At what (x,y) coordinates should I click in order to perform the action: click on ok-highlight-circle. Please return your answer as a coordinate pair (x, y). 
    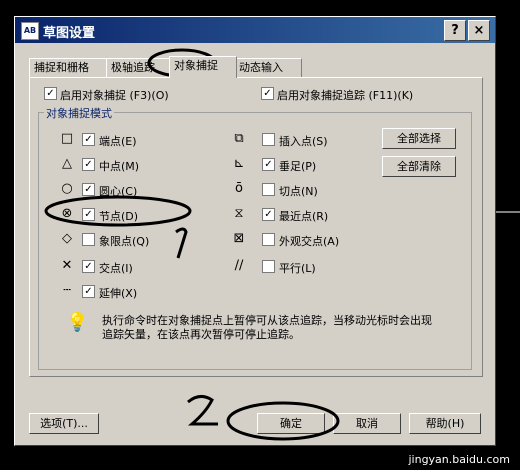
    Looking at the image, I should click on (283, 421).